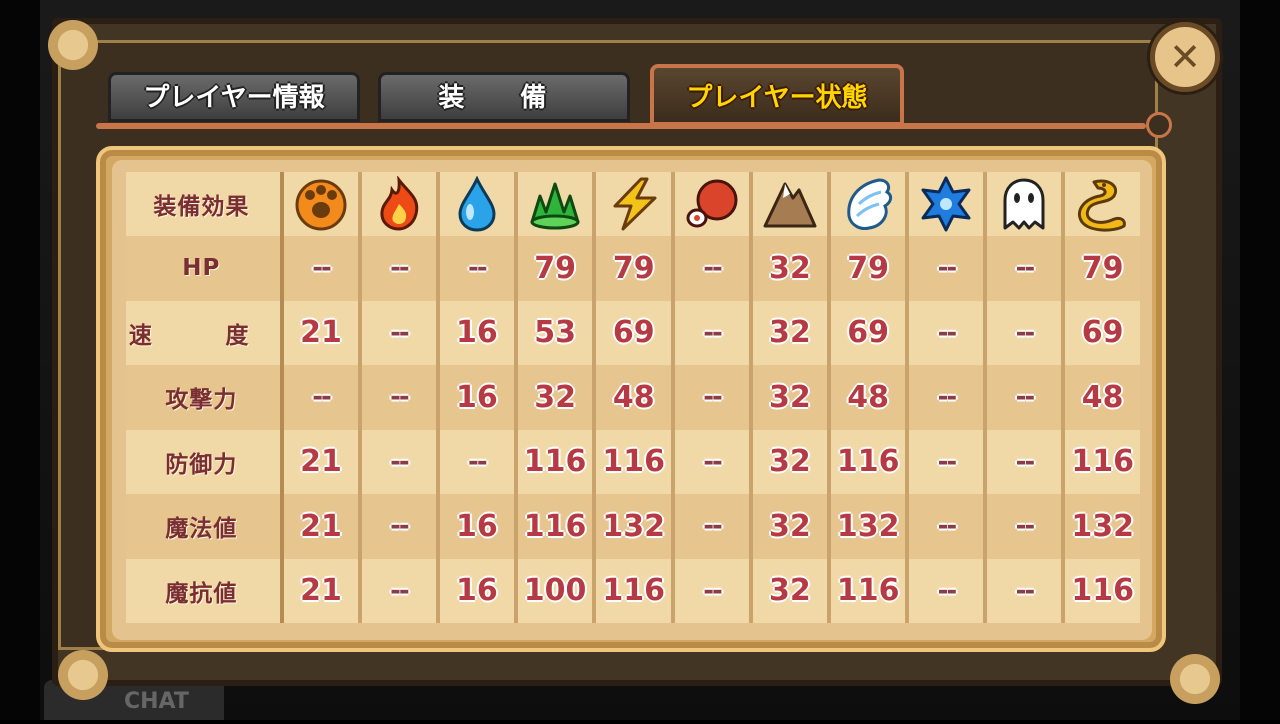 The height and width of the screenshot is (724, 1280). I want to click on ghost-icon, so click(1024, 204).